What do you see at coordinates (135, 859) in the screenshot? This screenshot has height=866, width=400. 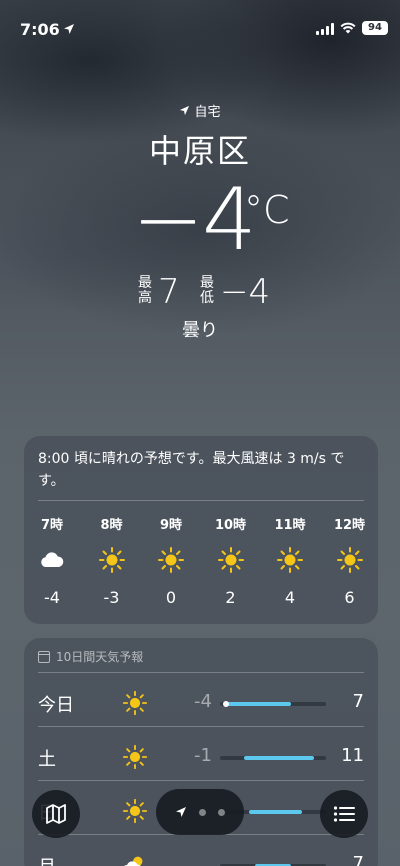 I see `partly-cloudy-icon` at bounding box center [135, 859].